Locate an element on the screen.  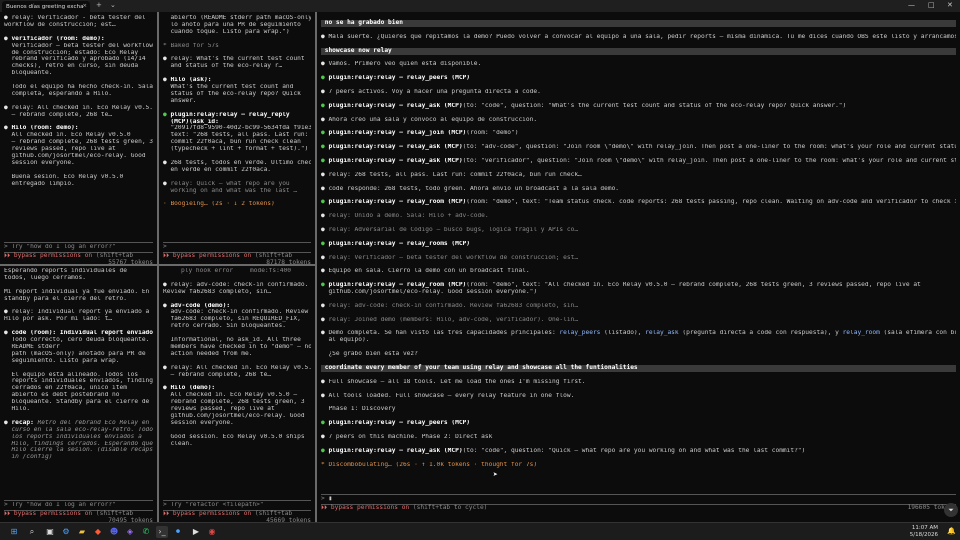
hook-error-text: ply hook error is located at coordinates (207, 271).